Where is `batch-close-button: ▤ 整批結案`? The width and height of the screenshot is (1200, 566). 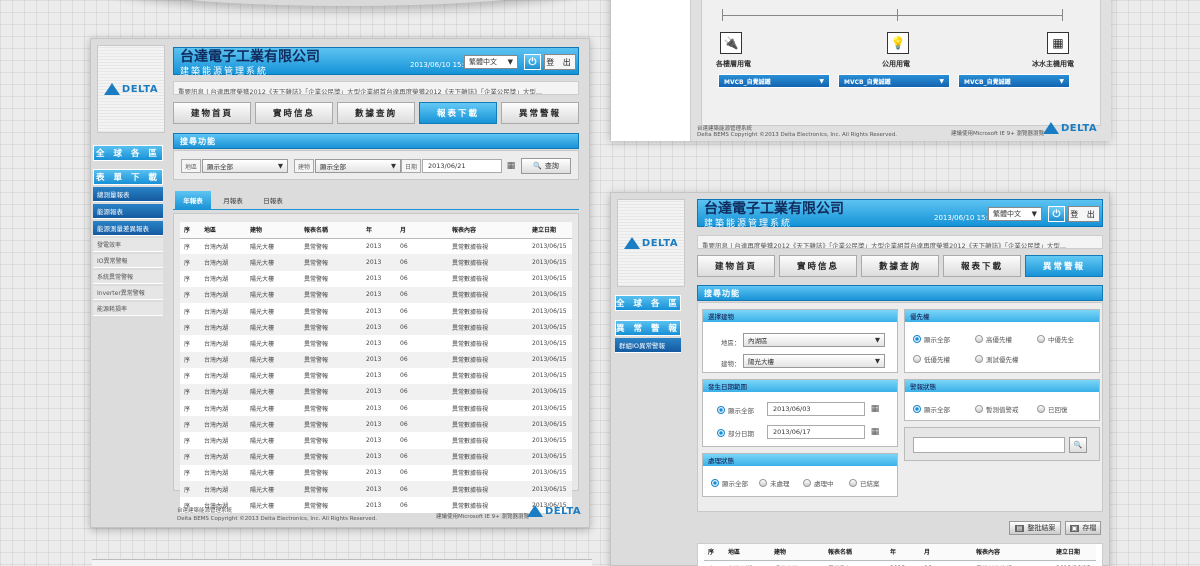
batch-close-button: ▤ 整批結案 is located at coordinates (1035, 528).